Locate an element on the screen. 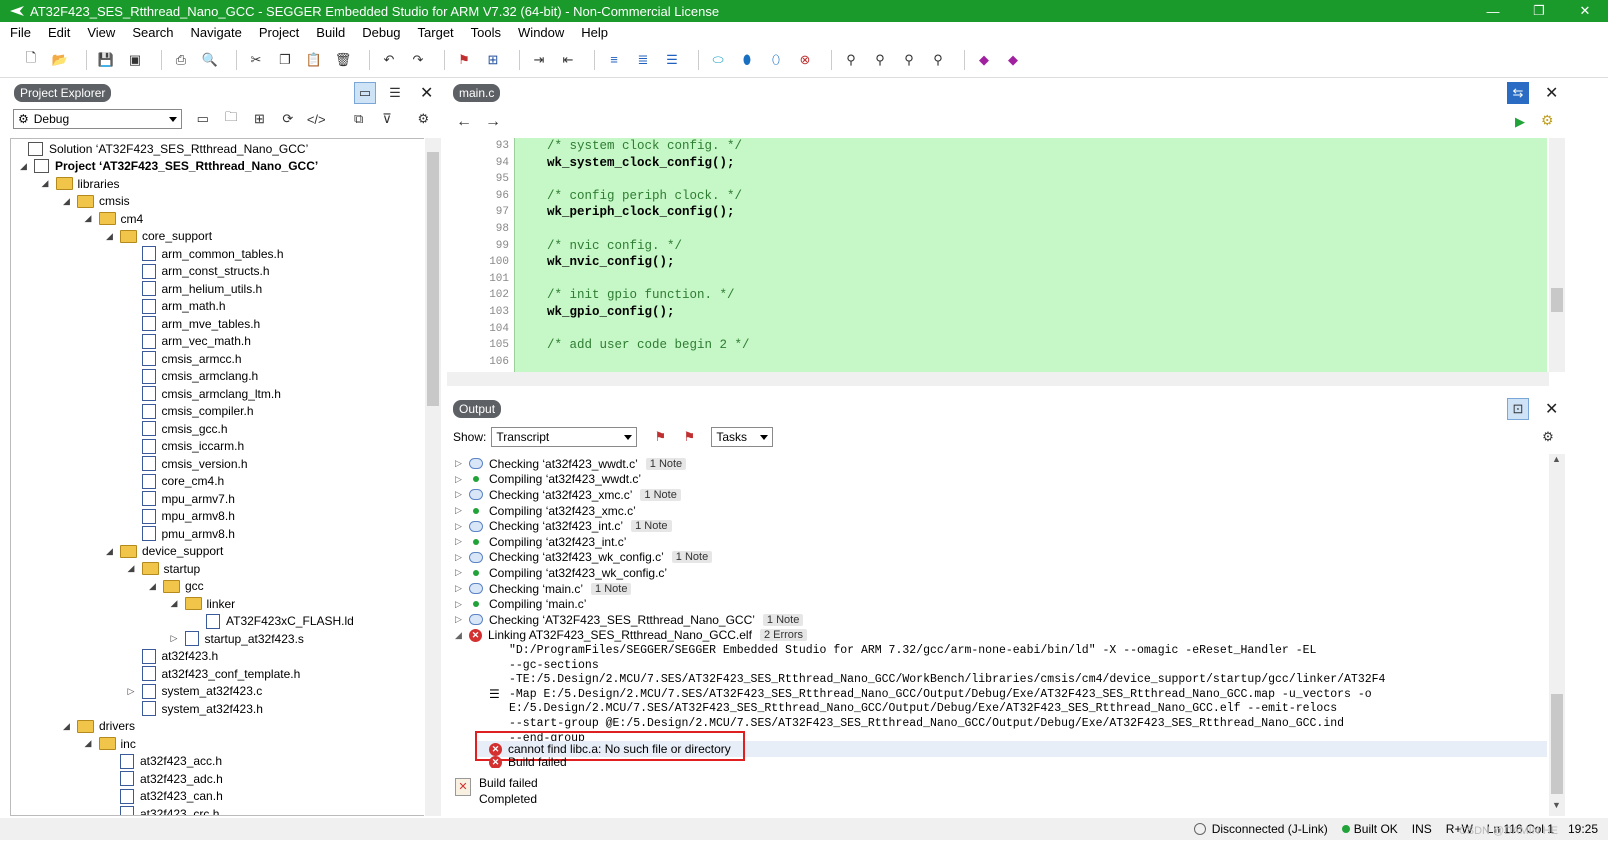 This screenshot has width=1608, height=868. editor-vscrollbar is located at coordinates (1557, 255).